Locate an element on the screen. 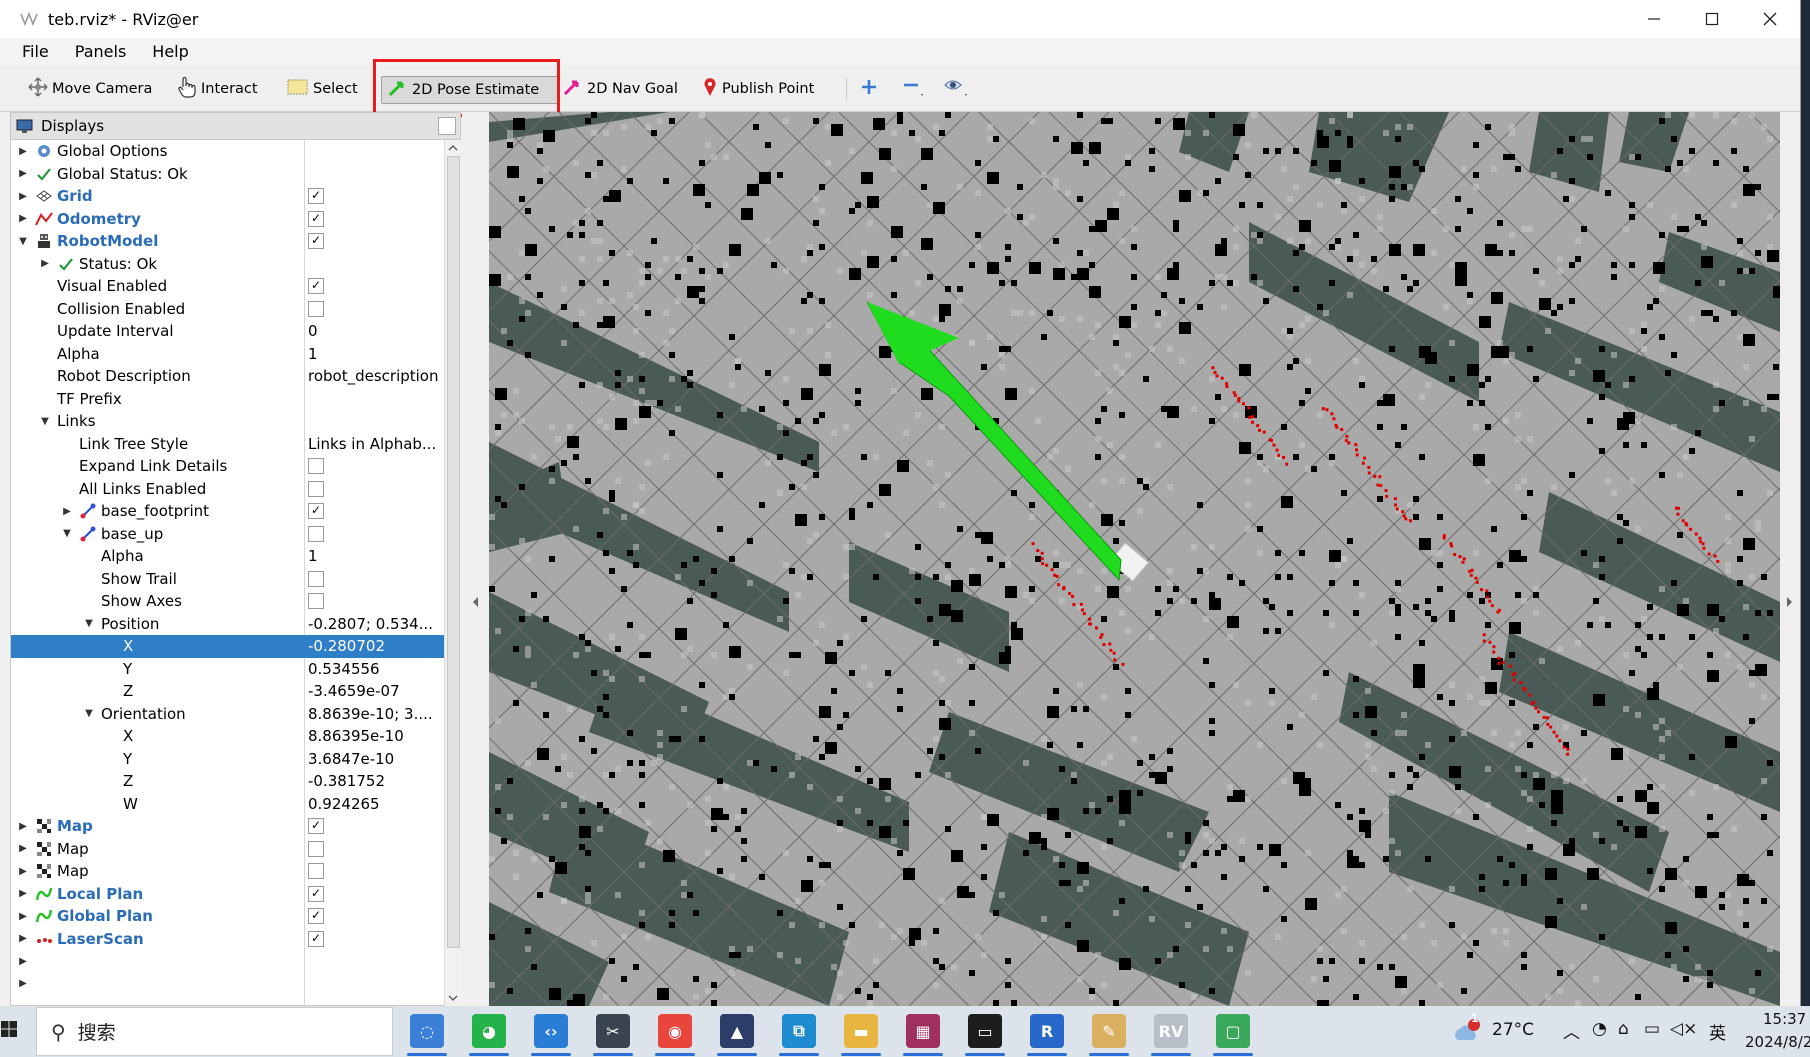 The height and width of the screenshot is (1057, 1810). menu-help: Help is located at coordinates (170, 51).